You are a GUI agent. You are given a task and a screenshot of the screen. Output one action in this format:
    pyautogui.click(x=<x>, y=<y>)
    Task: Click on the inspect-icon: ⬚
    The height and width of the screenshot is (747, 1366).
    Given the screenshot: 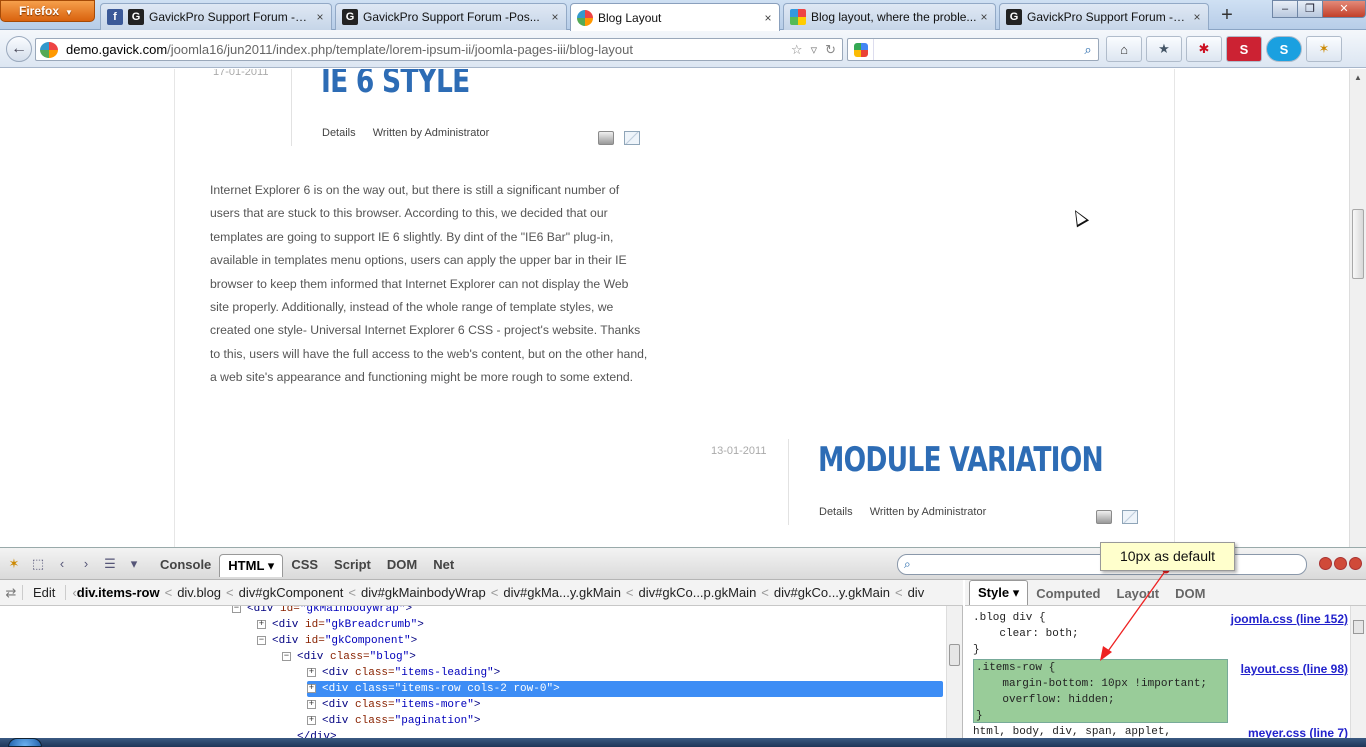 What is the action you would take?
    pyautogui.click(x=38, y=564)
    